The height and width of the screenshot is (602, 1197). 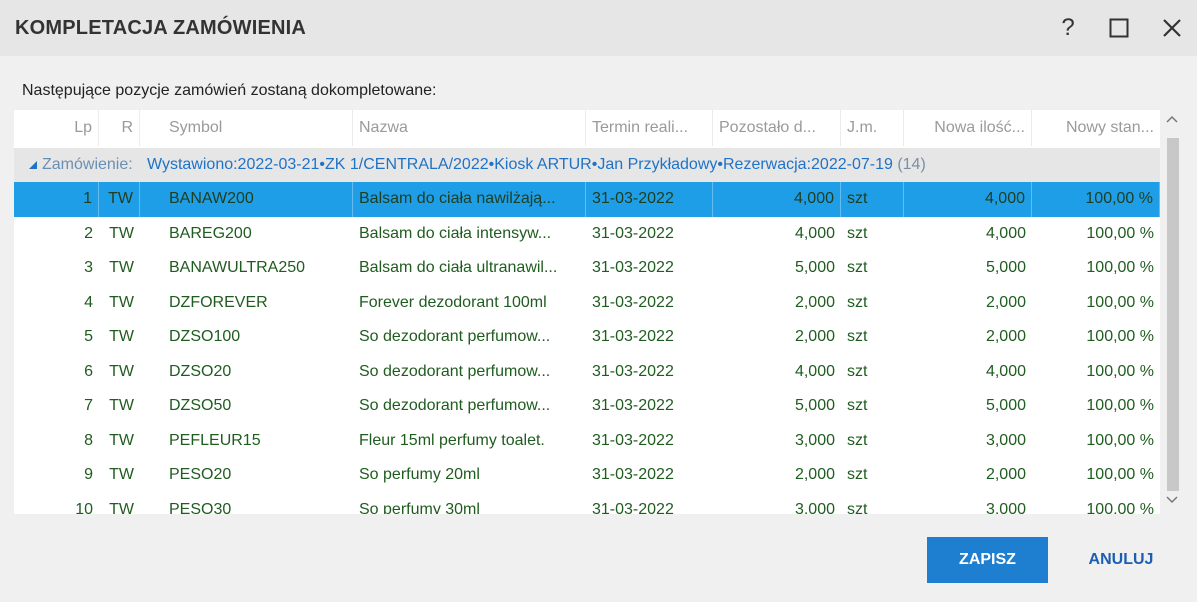 I want to click on close-icon, so click(x=1172, y=28).